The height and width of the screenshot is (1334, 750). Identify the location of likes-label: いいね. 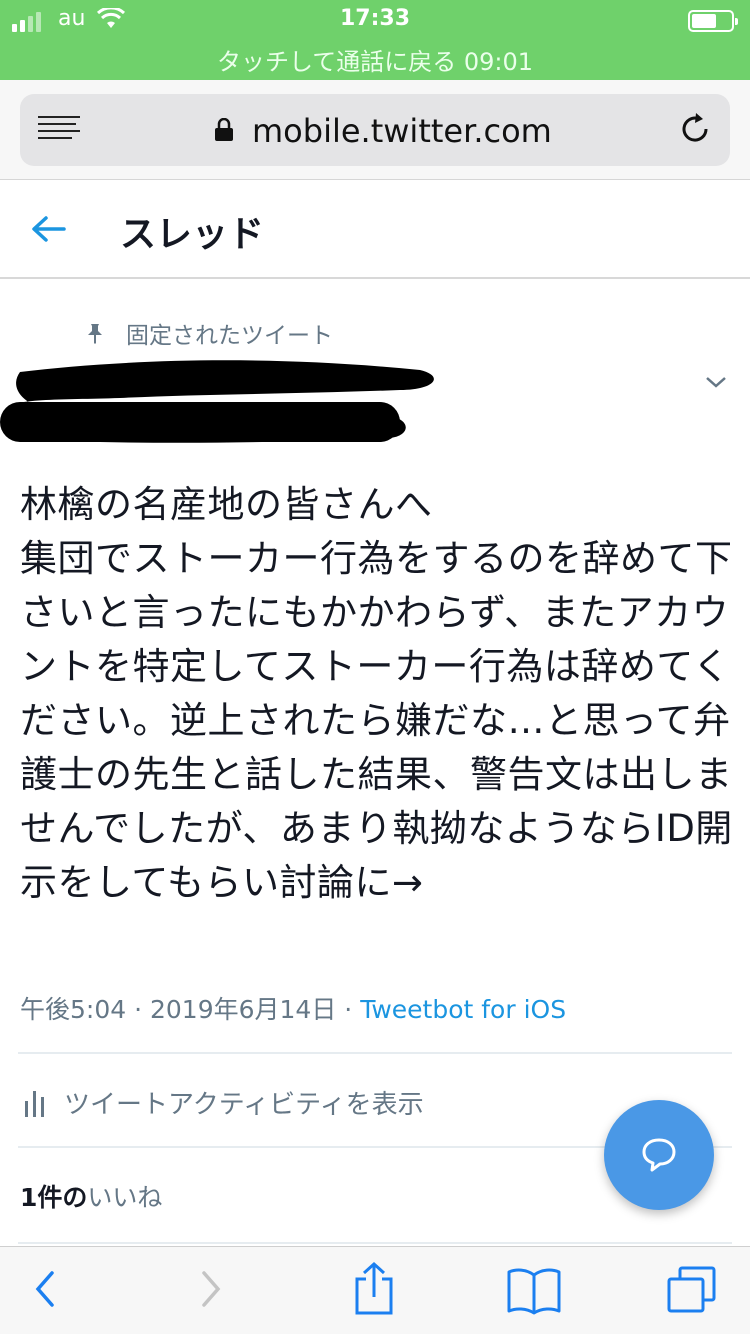
(125, 1197).